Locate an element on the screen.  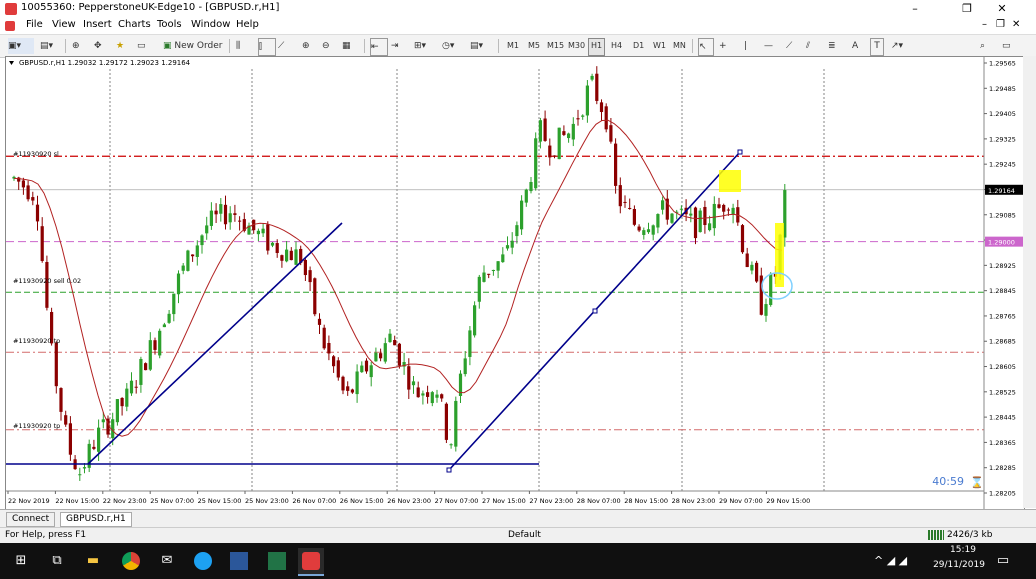
chat-icon: ▭ is located at coordinates (1009, 46).